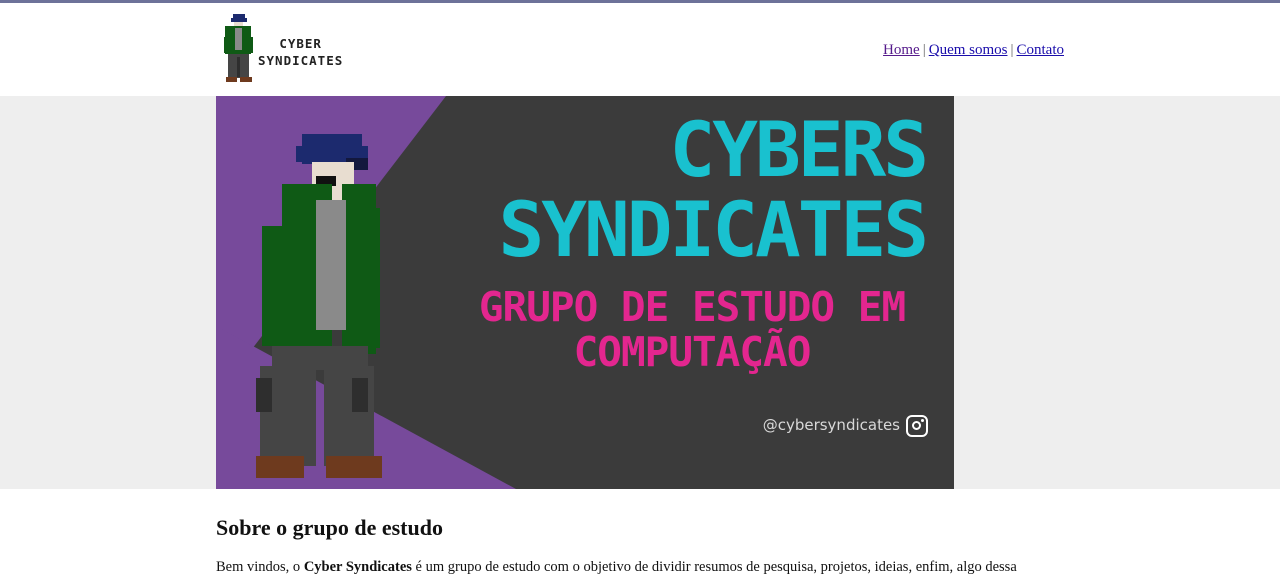 The width and height of the screenshot is (1280, 584). Describe the element at coordinates (301, 60) in the screenshot. I see `logo-line-2: SYNDICATES` at that location.